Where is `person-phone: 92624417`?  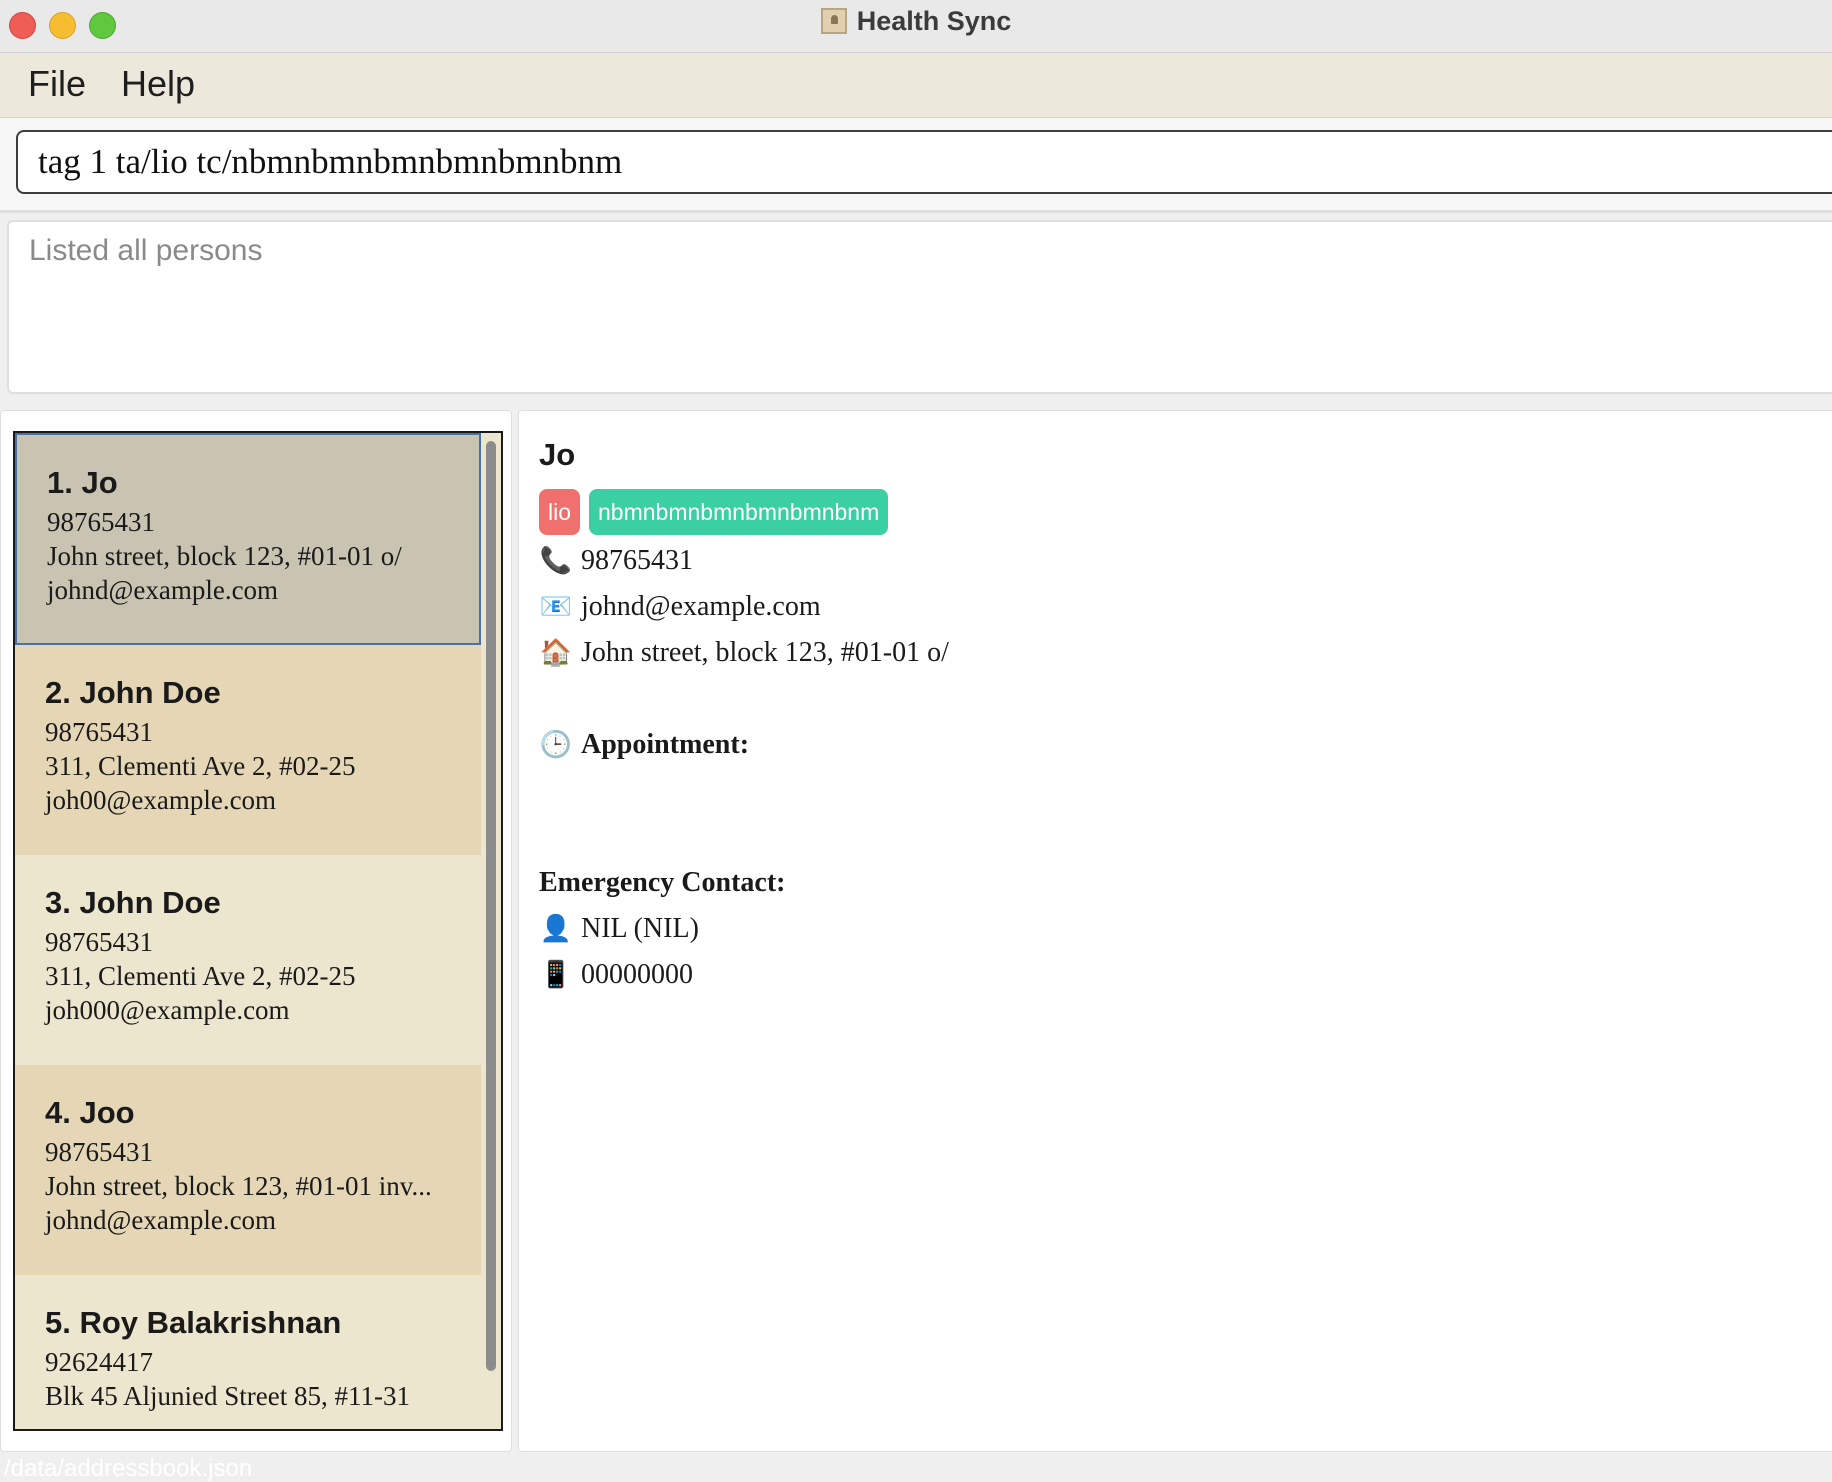
person-phone: 92624417 is located at coordinates (99, 1362).